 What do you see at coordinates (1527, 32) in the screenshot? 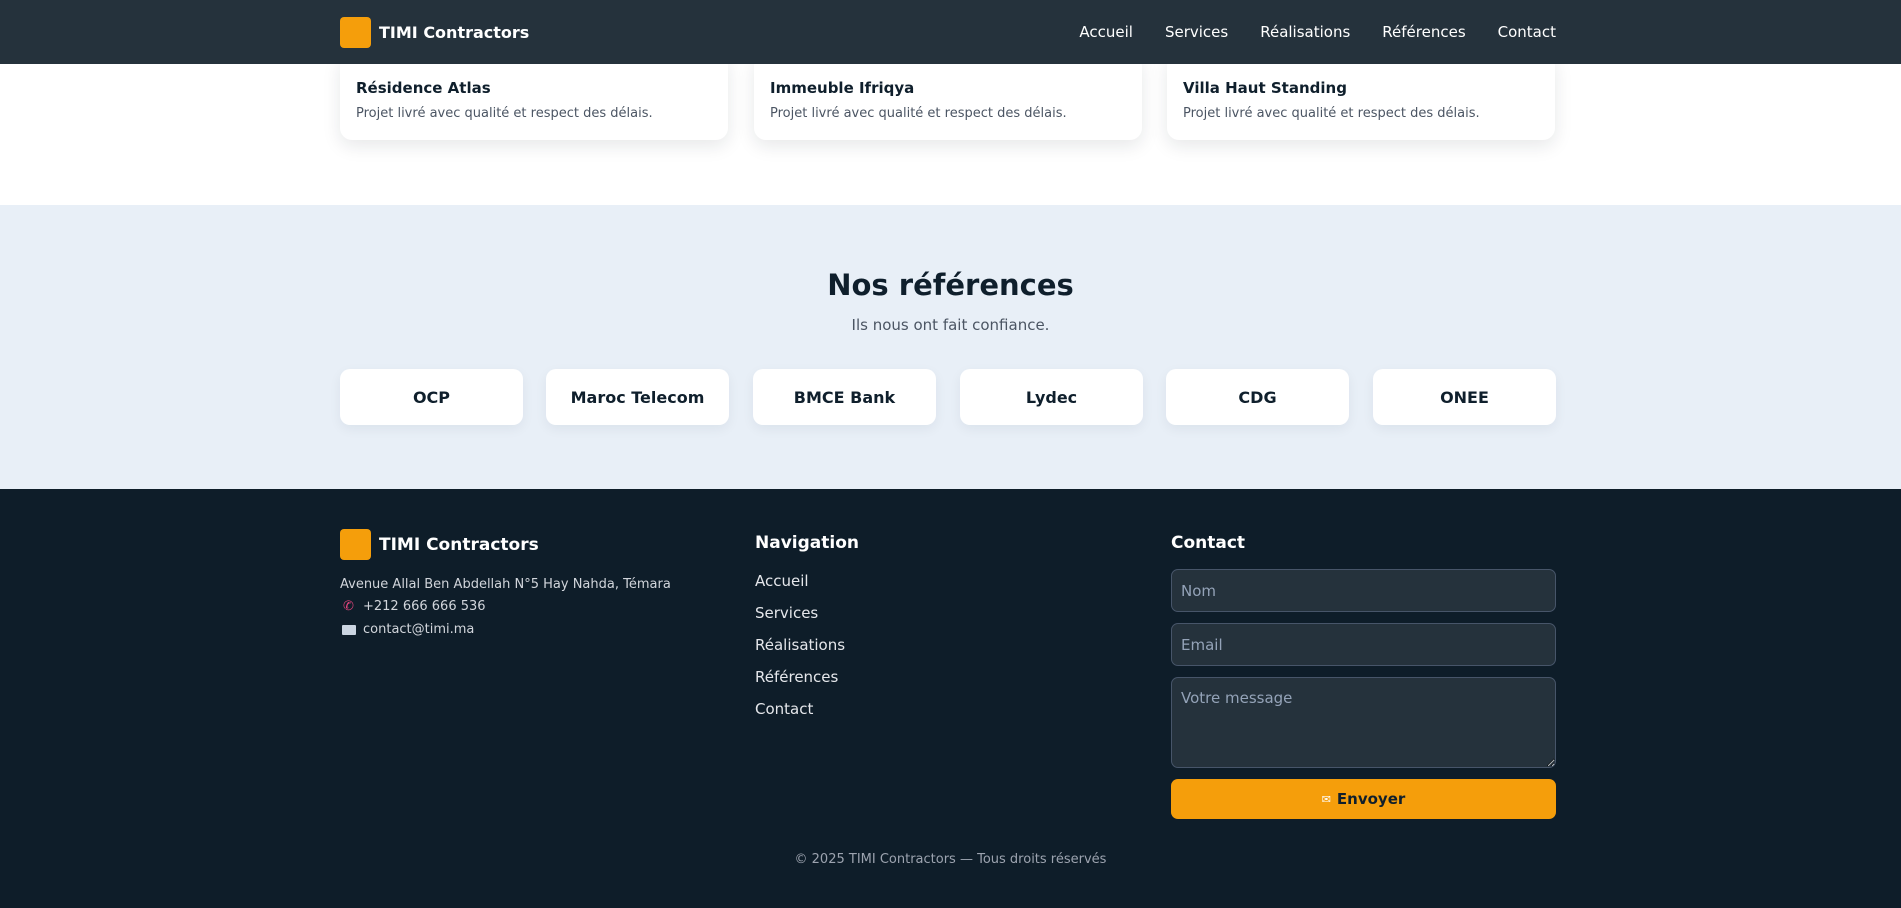
I see `nav-contact: Contact` at bounding box center [1527, 32].